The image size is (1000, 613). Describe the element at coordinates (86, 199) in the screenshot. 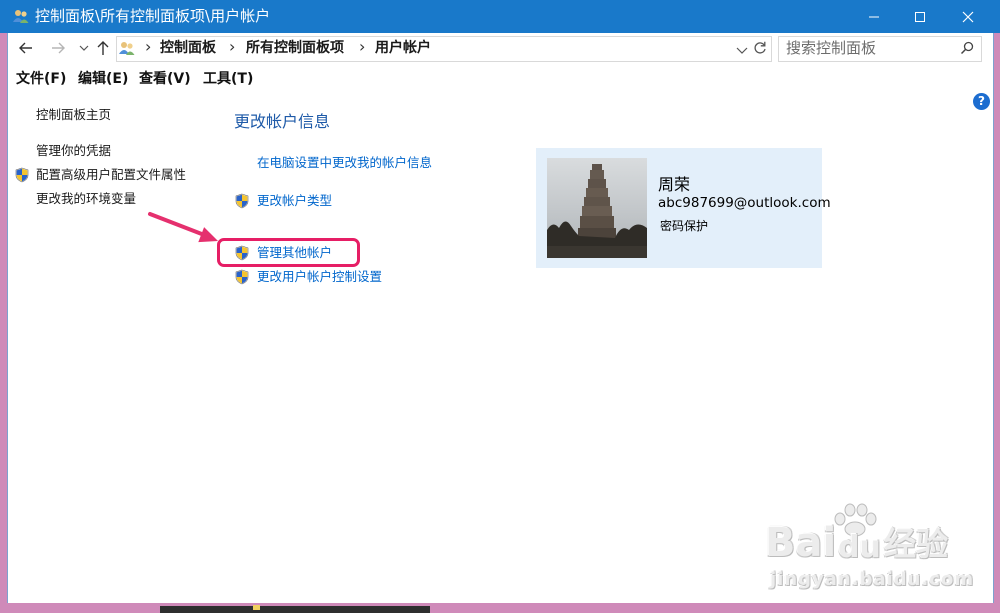

I see `sidebar-item-environment-variables: 更改我的环境变量` at that location.